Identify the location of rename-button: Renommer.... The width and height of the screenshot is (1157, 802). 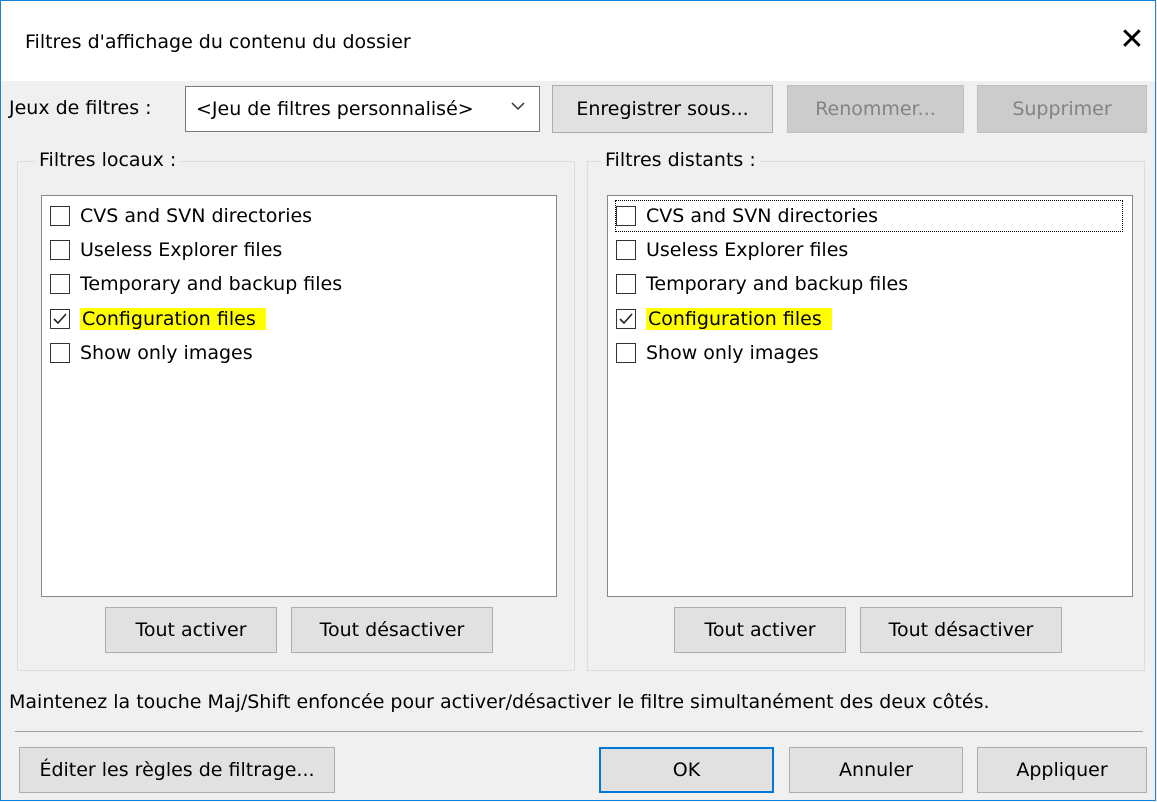
(875, 109).